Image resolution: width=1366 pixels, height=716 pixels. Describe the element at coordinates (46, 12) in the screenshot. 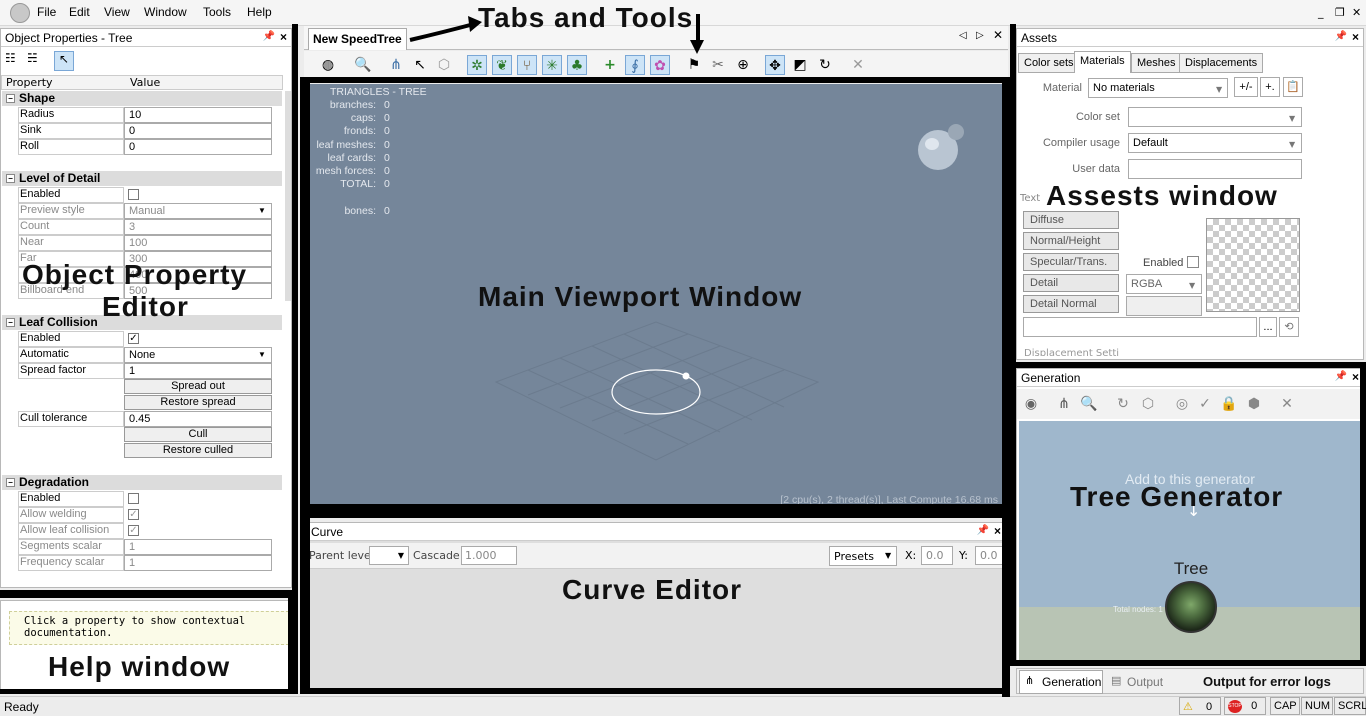

I see `menu-file: File` at that location.